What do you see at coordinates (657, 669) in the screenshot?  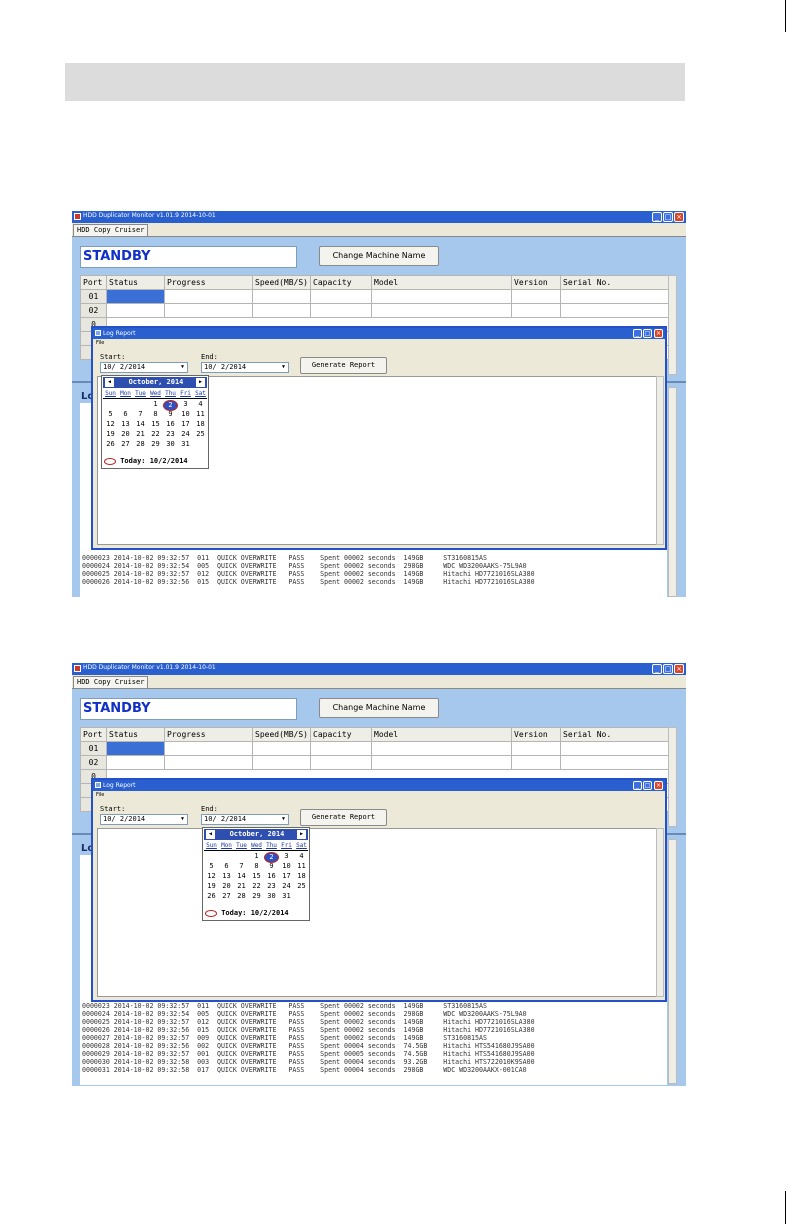 I see `minimize-button: _` at bounding box center [657, 669].